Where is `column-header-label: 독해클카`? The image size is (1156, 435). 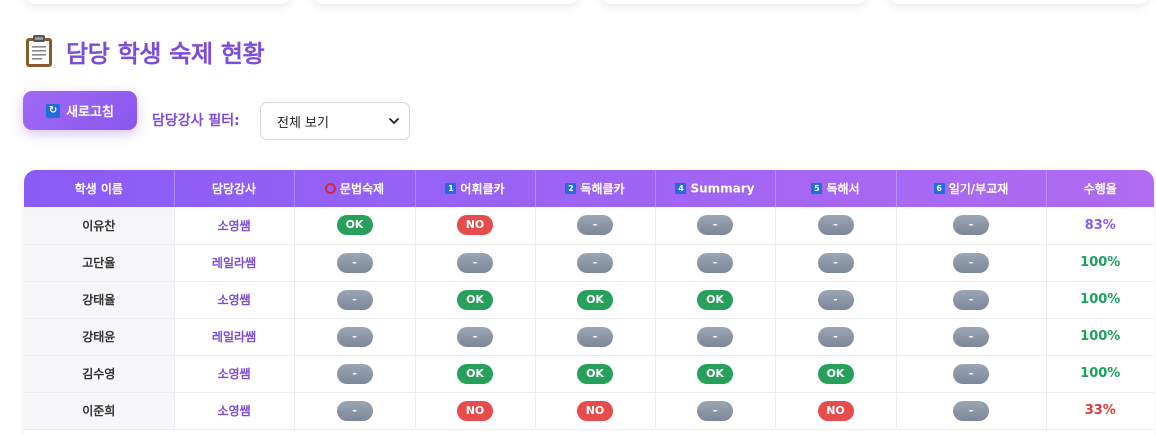 column-header-label: 독해클카 is located at coordinates (602, 189).